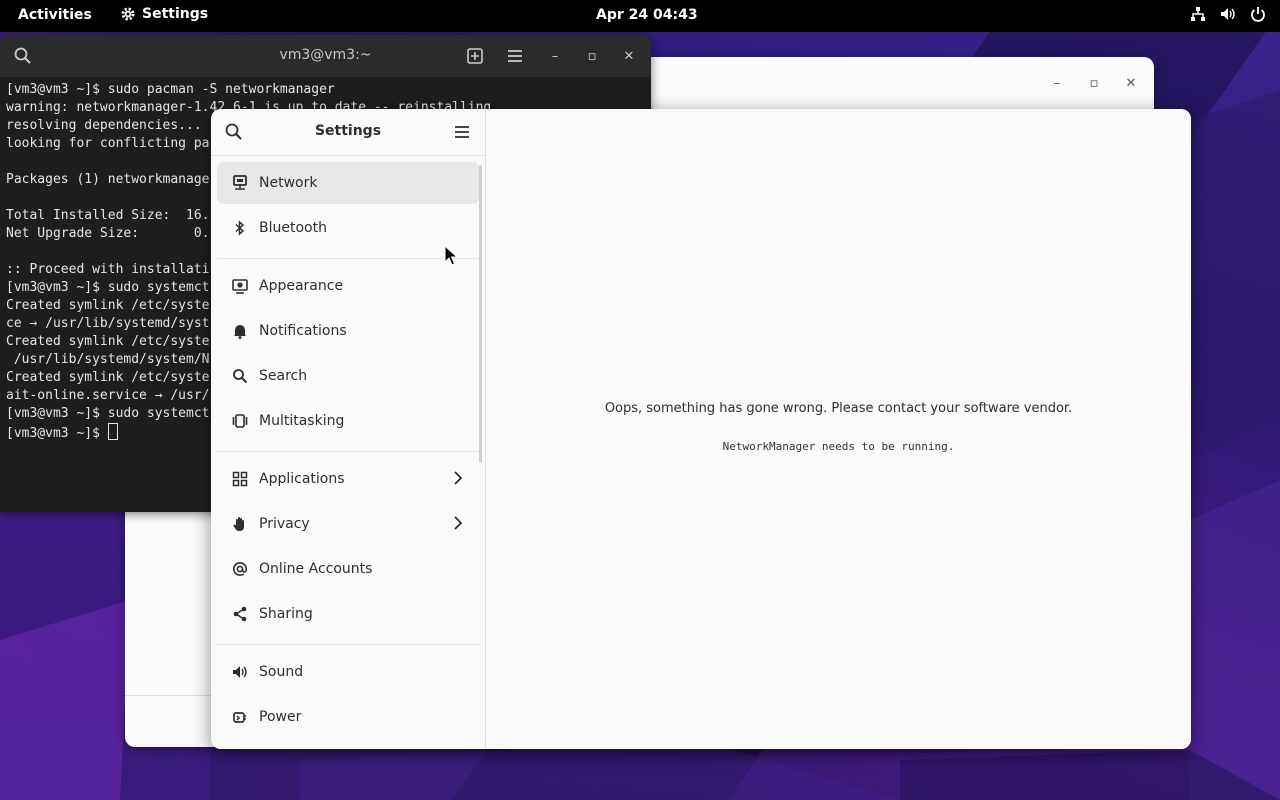 This screenshot has height=800, width=1280. Describe the element at coordinates (283, 376) in the screenshot. I see `sidebar-item-label: Search` at that location.